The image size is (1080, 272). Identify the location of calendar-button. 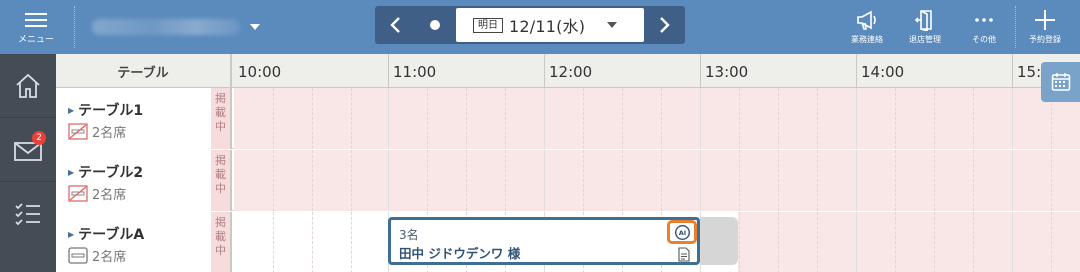
(1060, 82).